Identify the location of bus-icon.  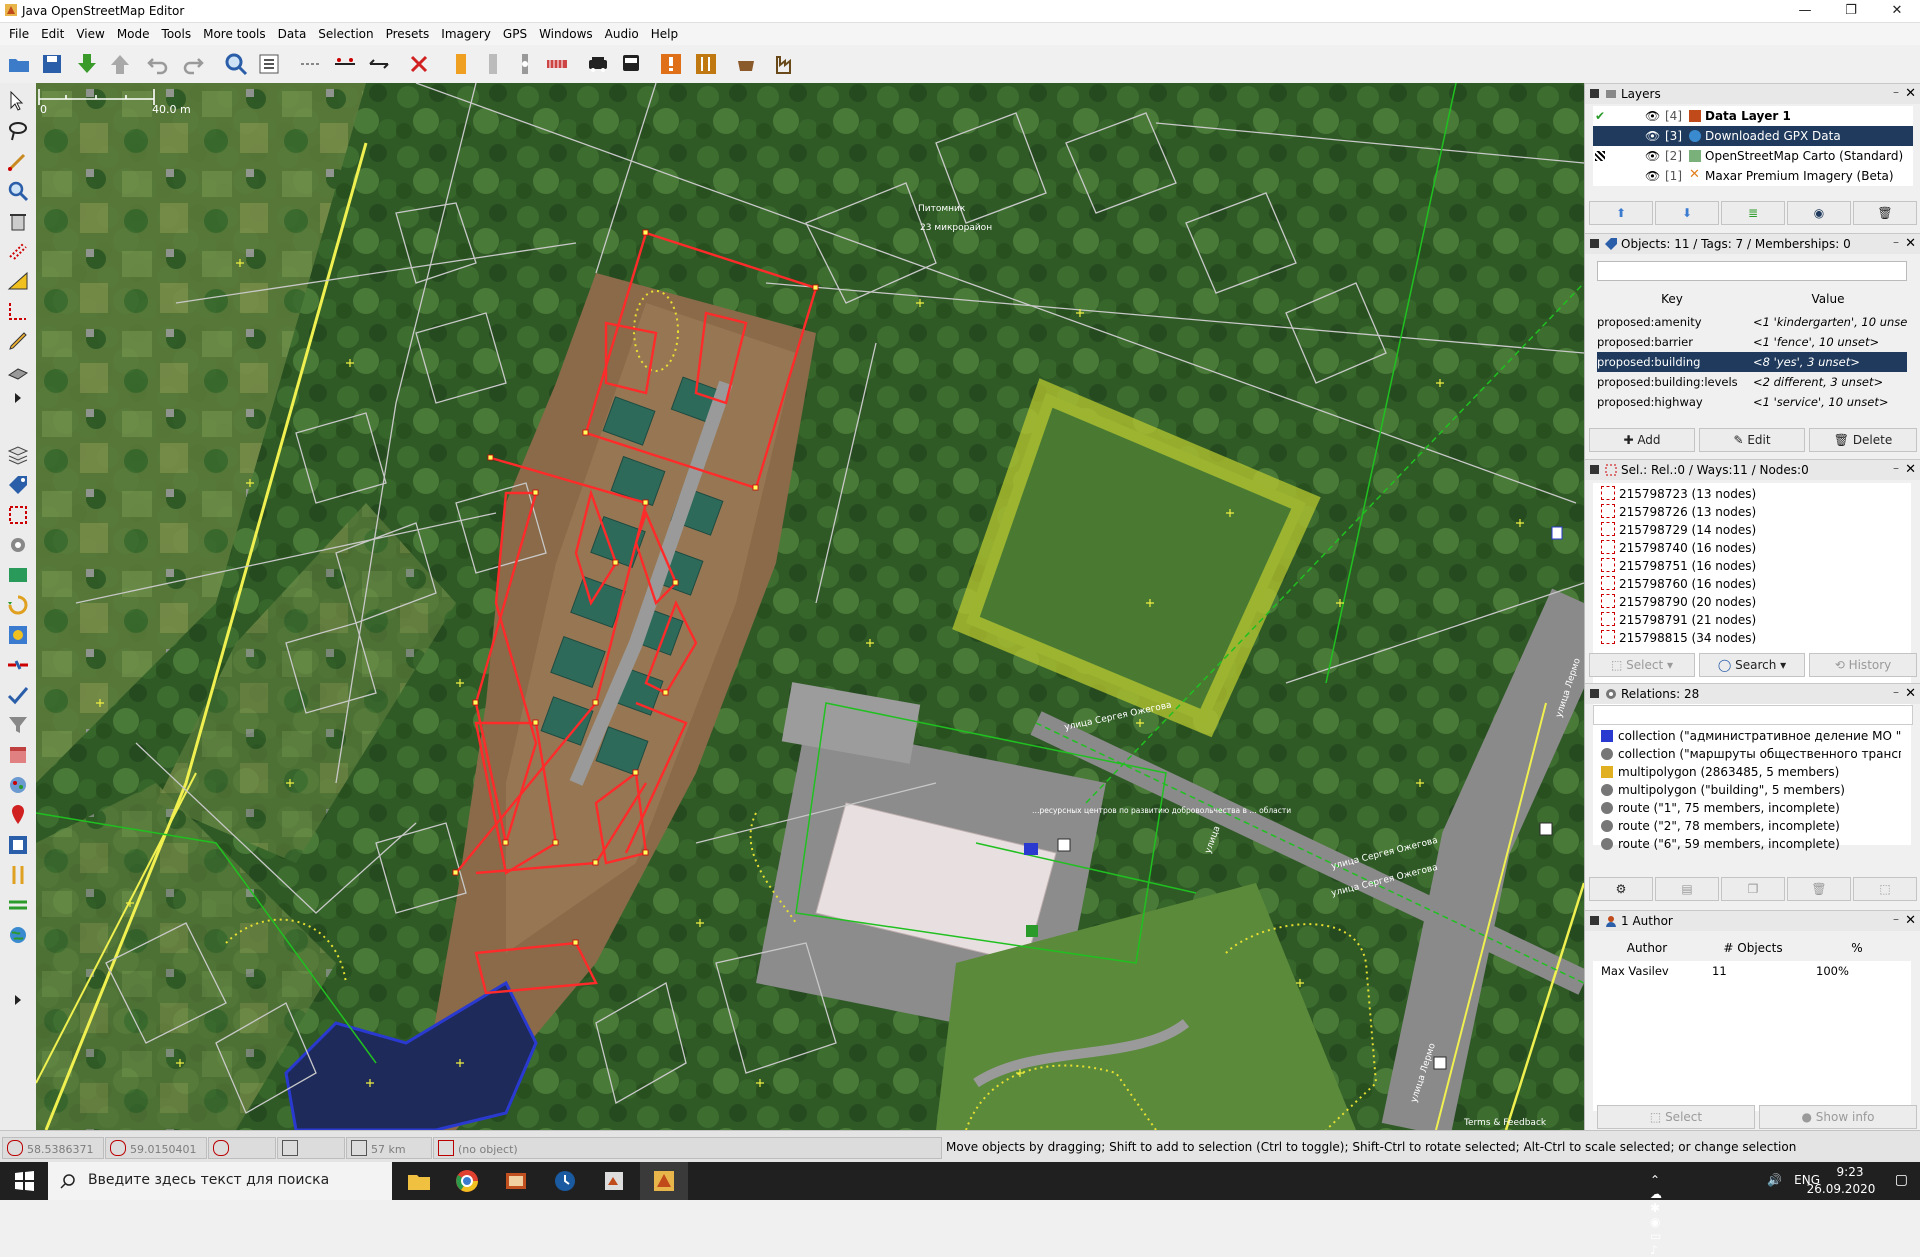
(631, 64).